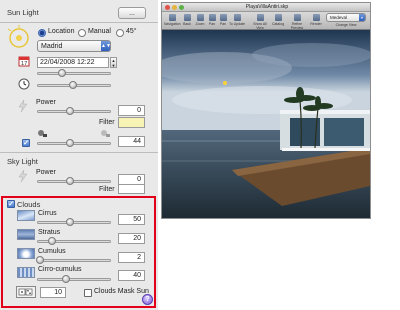 This screenshot has width=400, height=310. I want to click on city-select: Madrid ▲▼, so click(74, 46).